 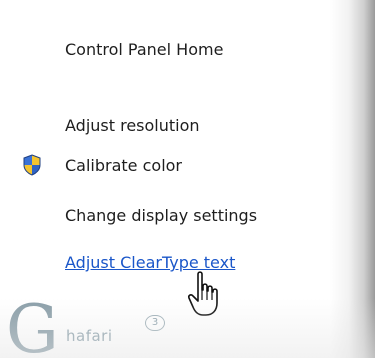 What do you see at coordinates (203, 293) in the screenshot?
I see `hand-pointer-cursor-icon` at bounding box center [203, 293].